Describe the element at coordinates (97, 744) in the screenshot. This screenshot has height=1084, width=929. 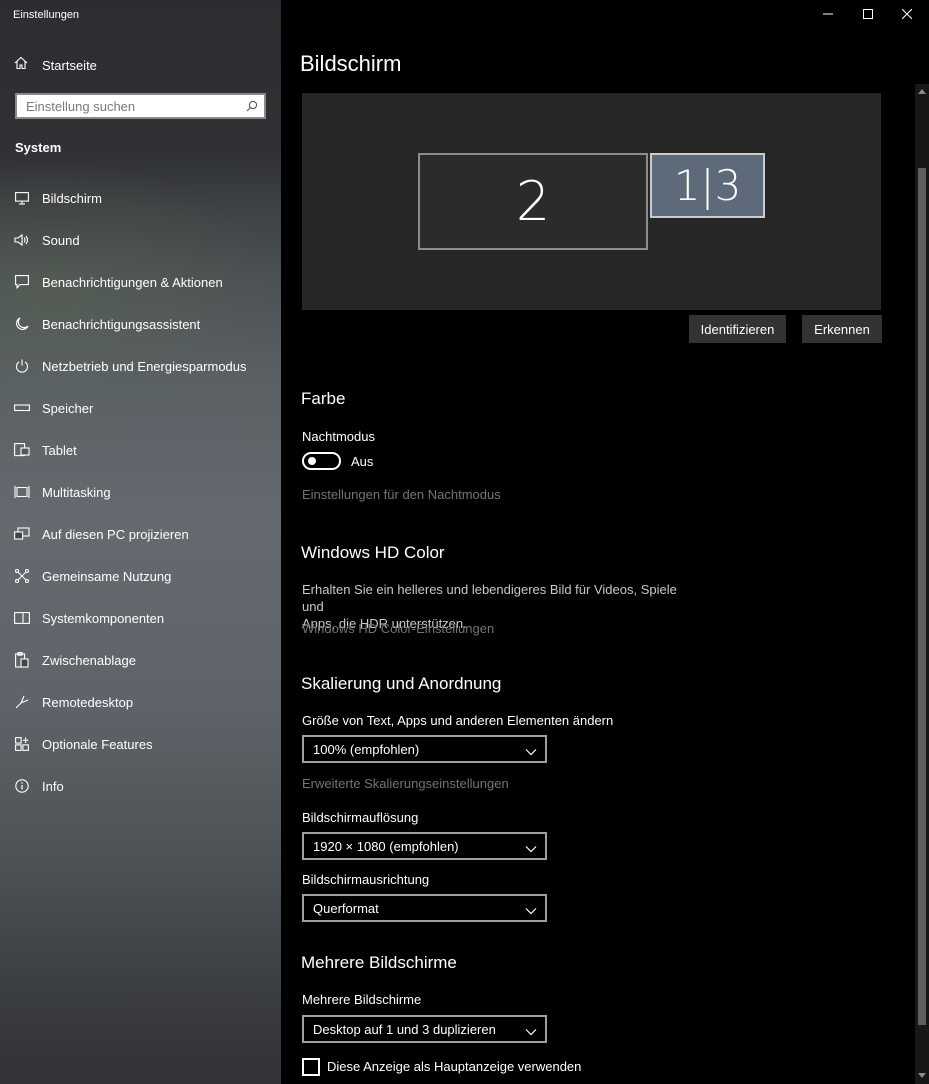
I see `sidebar-item-label: Optionale Features` at that location.